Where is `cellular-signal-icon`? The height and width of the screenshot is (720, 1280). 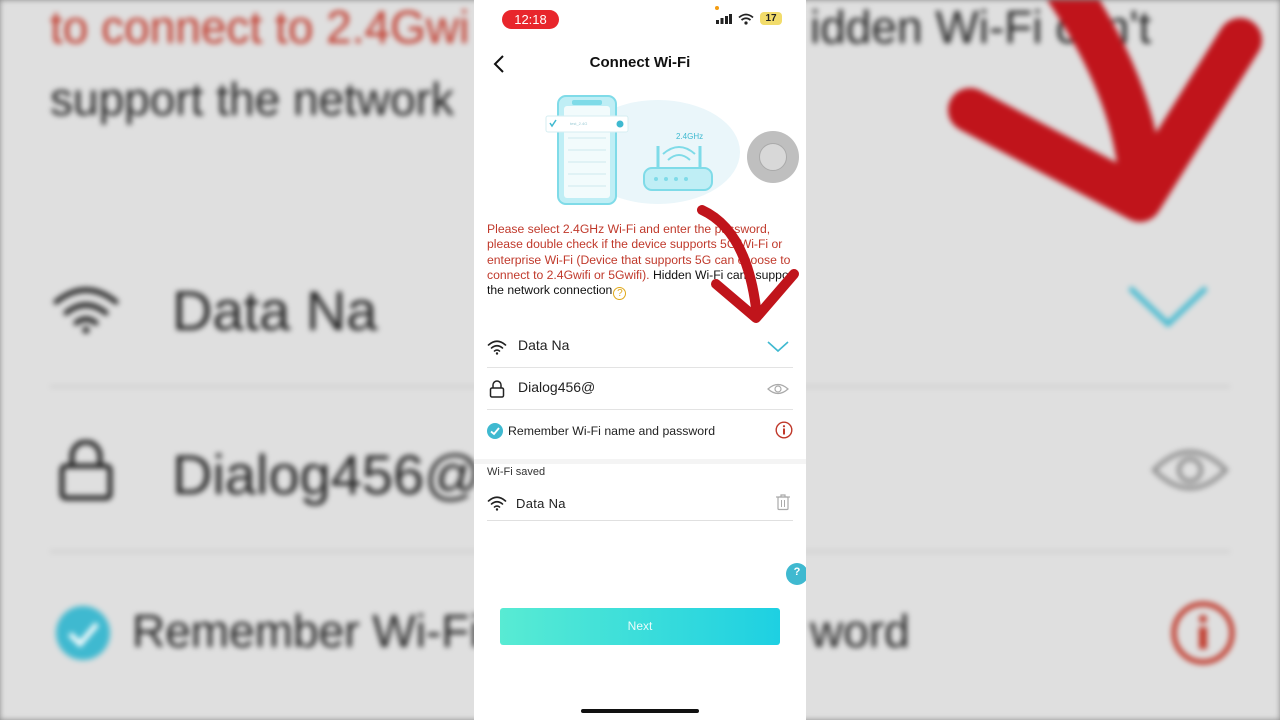 cellular-signal-icon is located at coordinates (724, 19).